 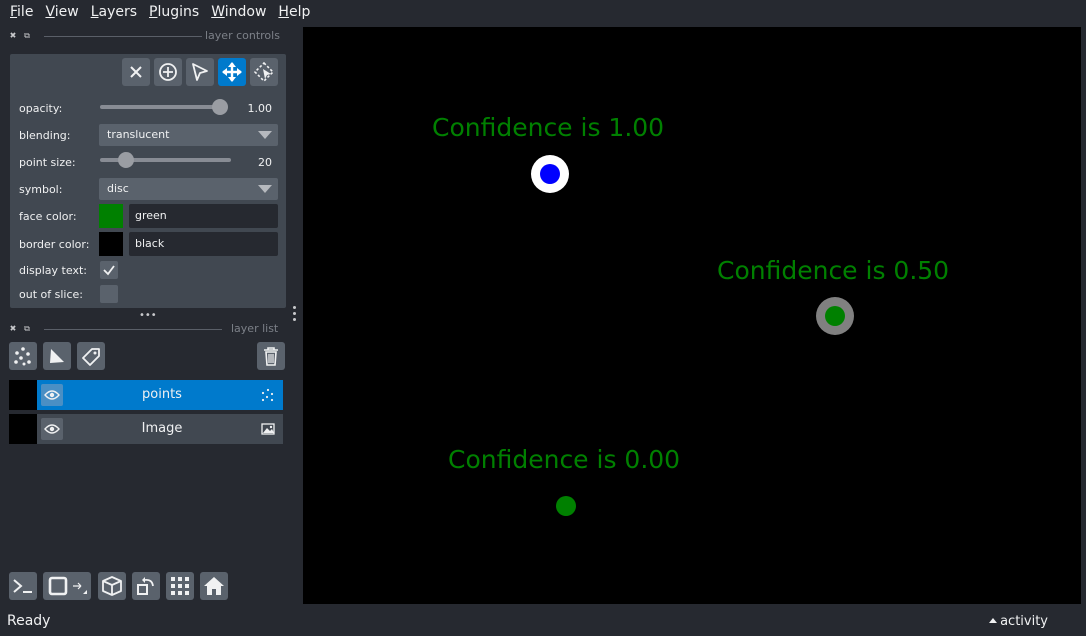 I want to click on grid-view-button, so click(x=180, y=586).